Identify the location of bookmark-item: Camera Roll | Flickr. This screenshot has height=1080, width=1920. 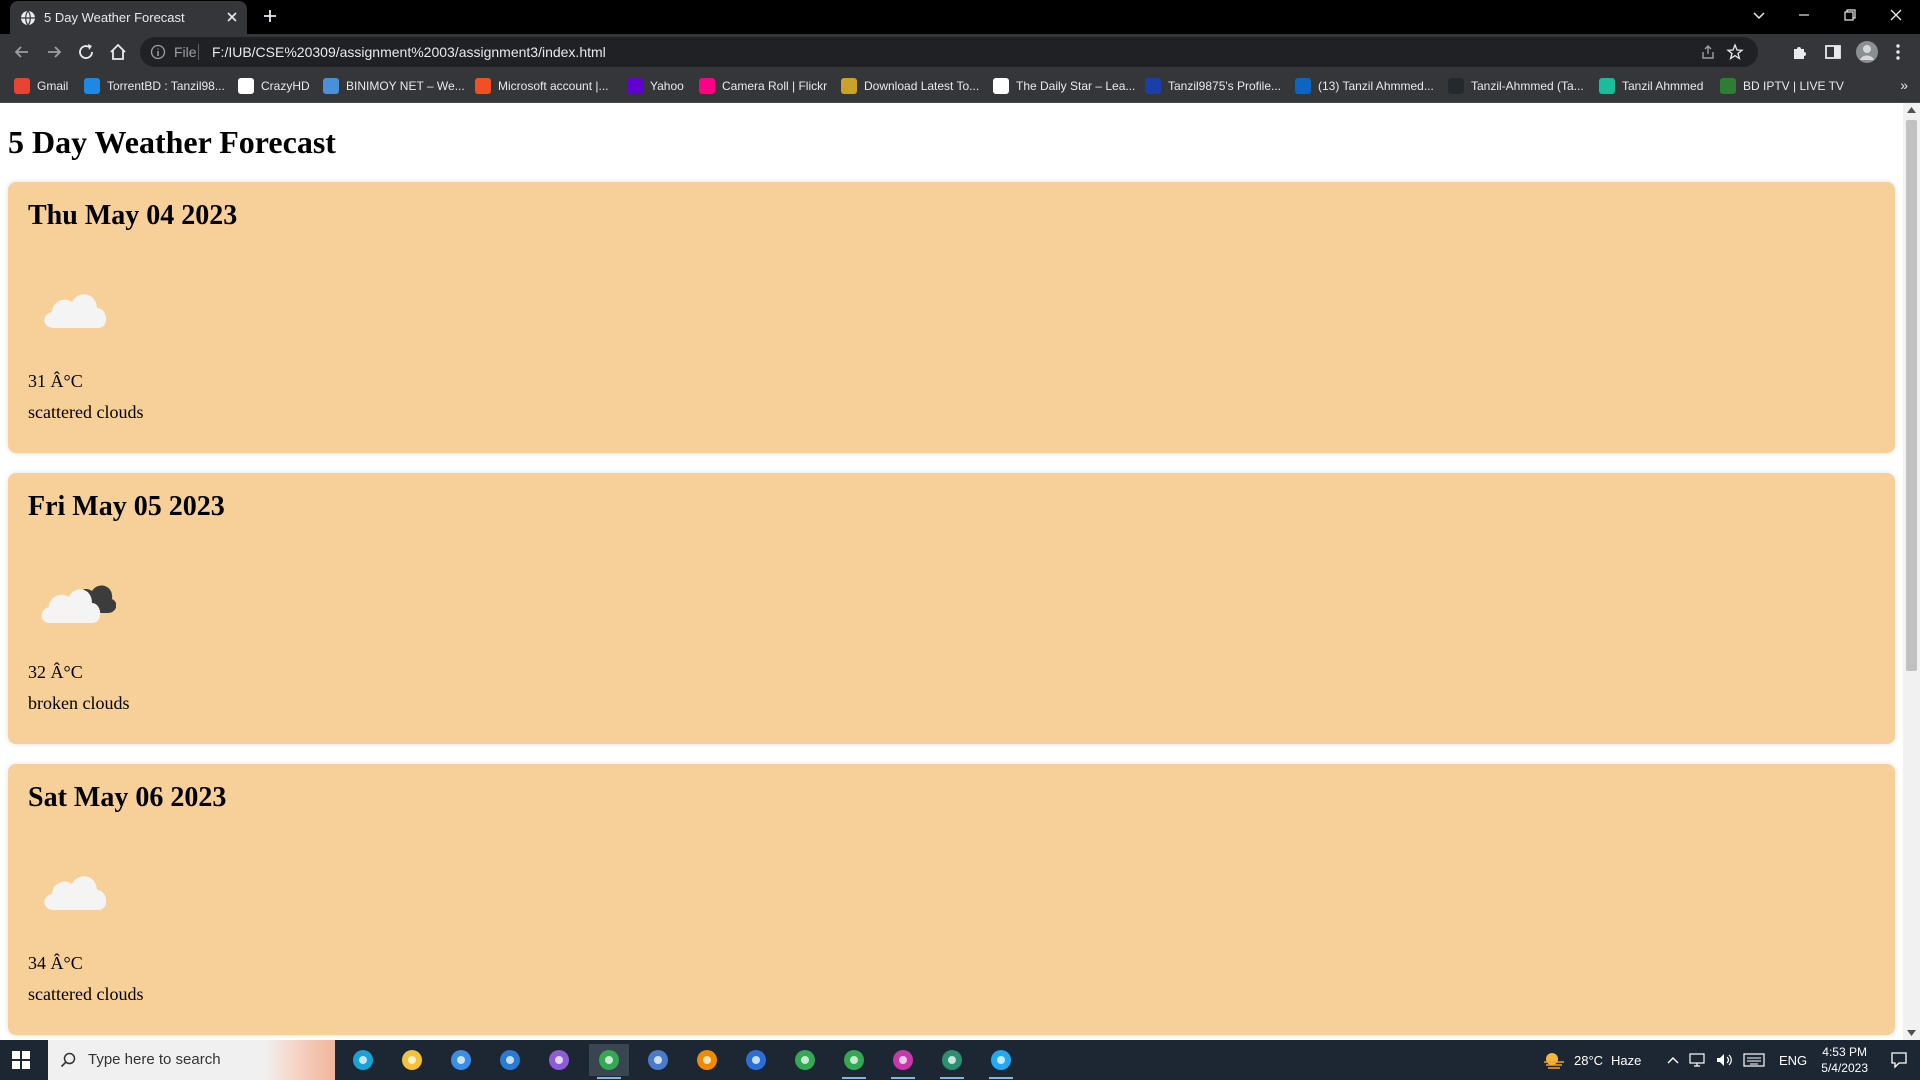
(763, 86).